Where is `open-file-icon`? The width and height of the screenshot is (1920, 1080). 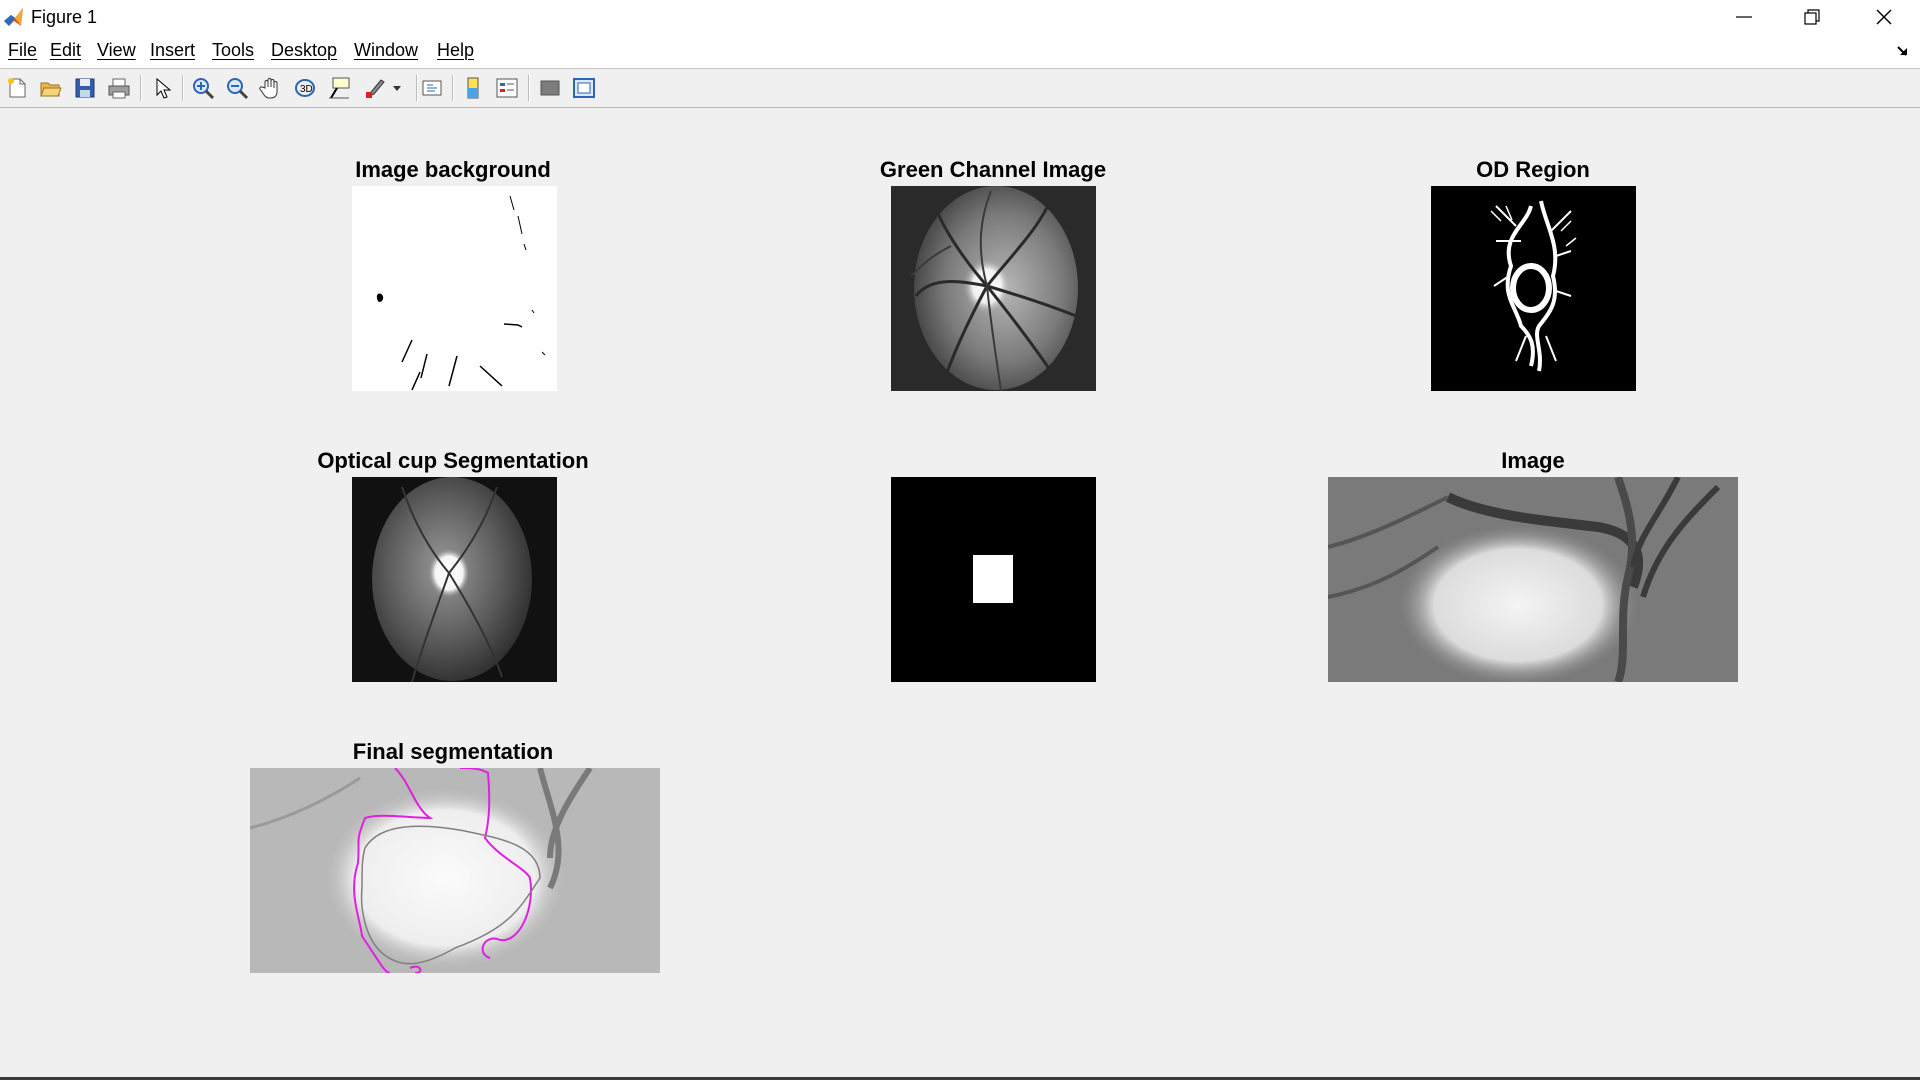 open-file-icon is located at coordinates (51, 88).